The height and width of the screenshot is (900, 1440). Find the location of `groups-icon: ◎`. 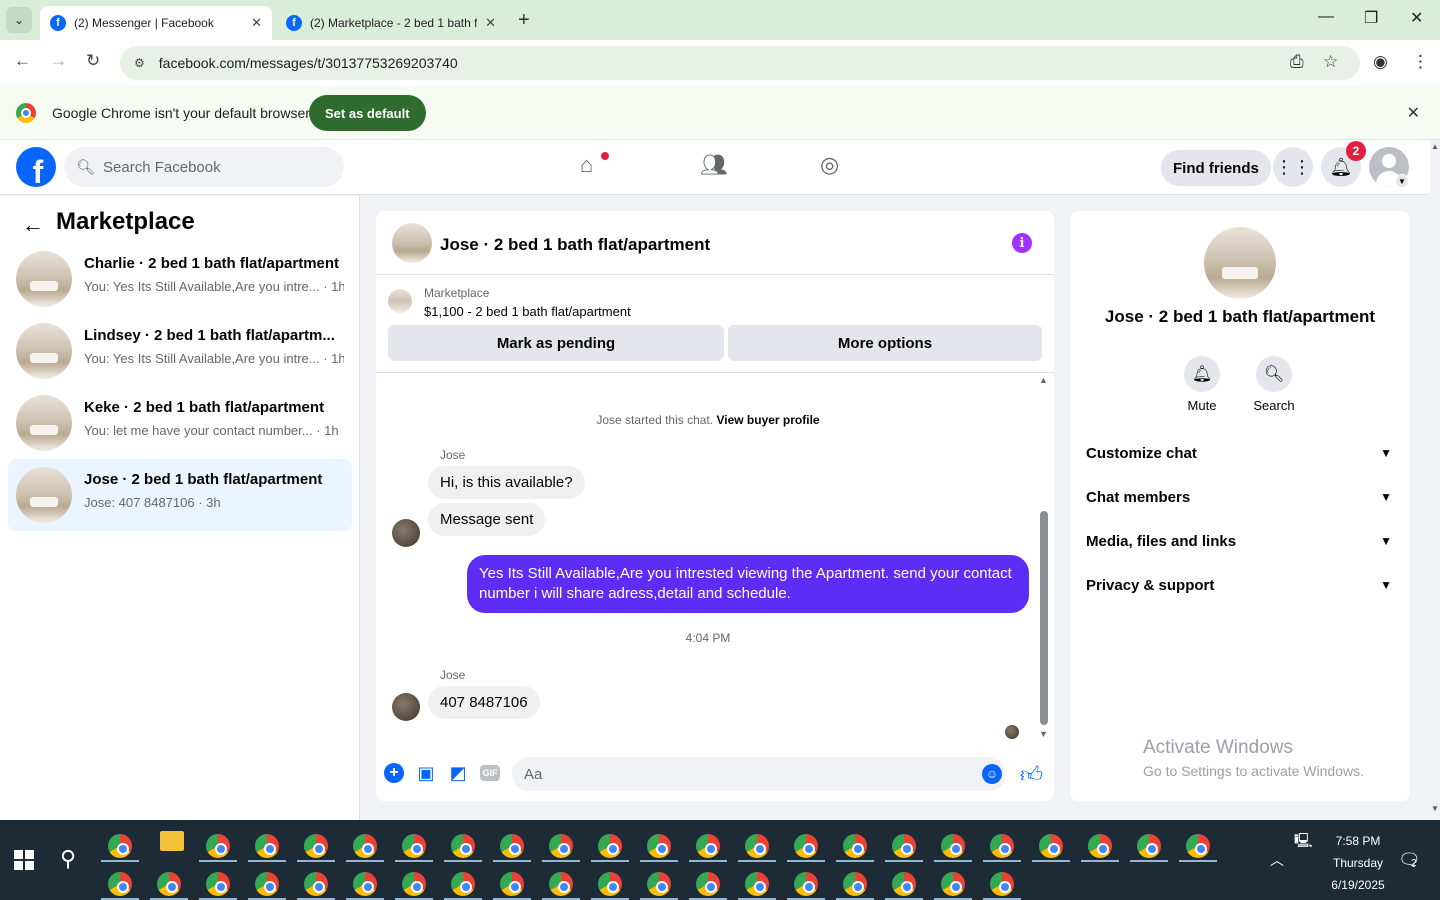

groups-icon: ◎ is located at coordinates (829, 165).